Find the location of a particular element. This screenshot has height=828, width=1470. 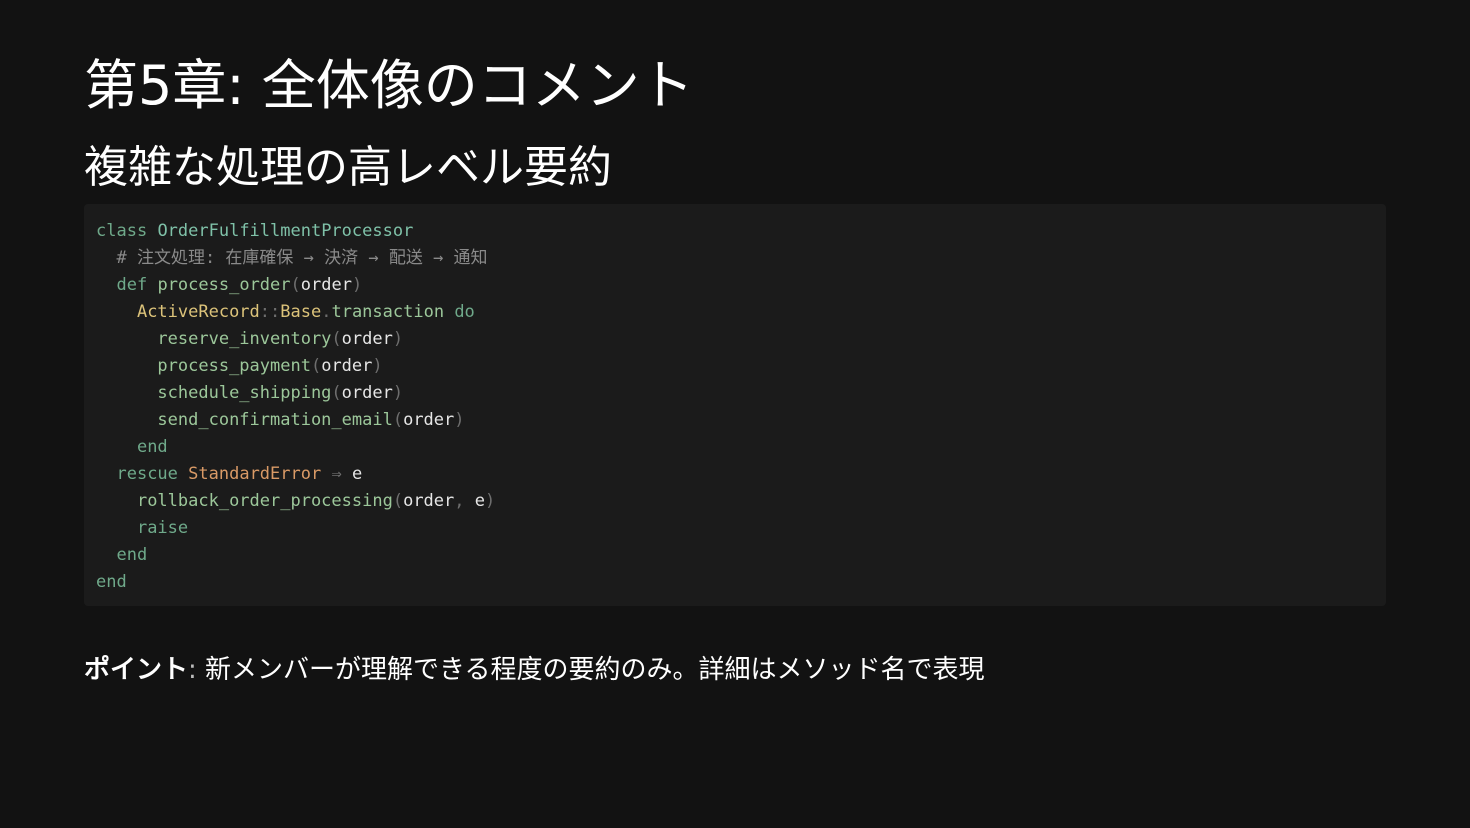

code-error-class: StandardError is located at coordinates (255, 474).